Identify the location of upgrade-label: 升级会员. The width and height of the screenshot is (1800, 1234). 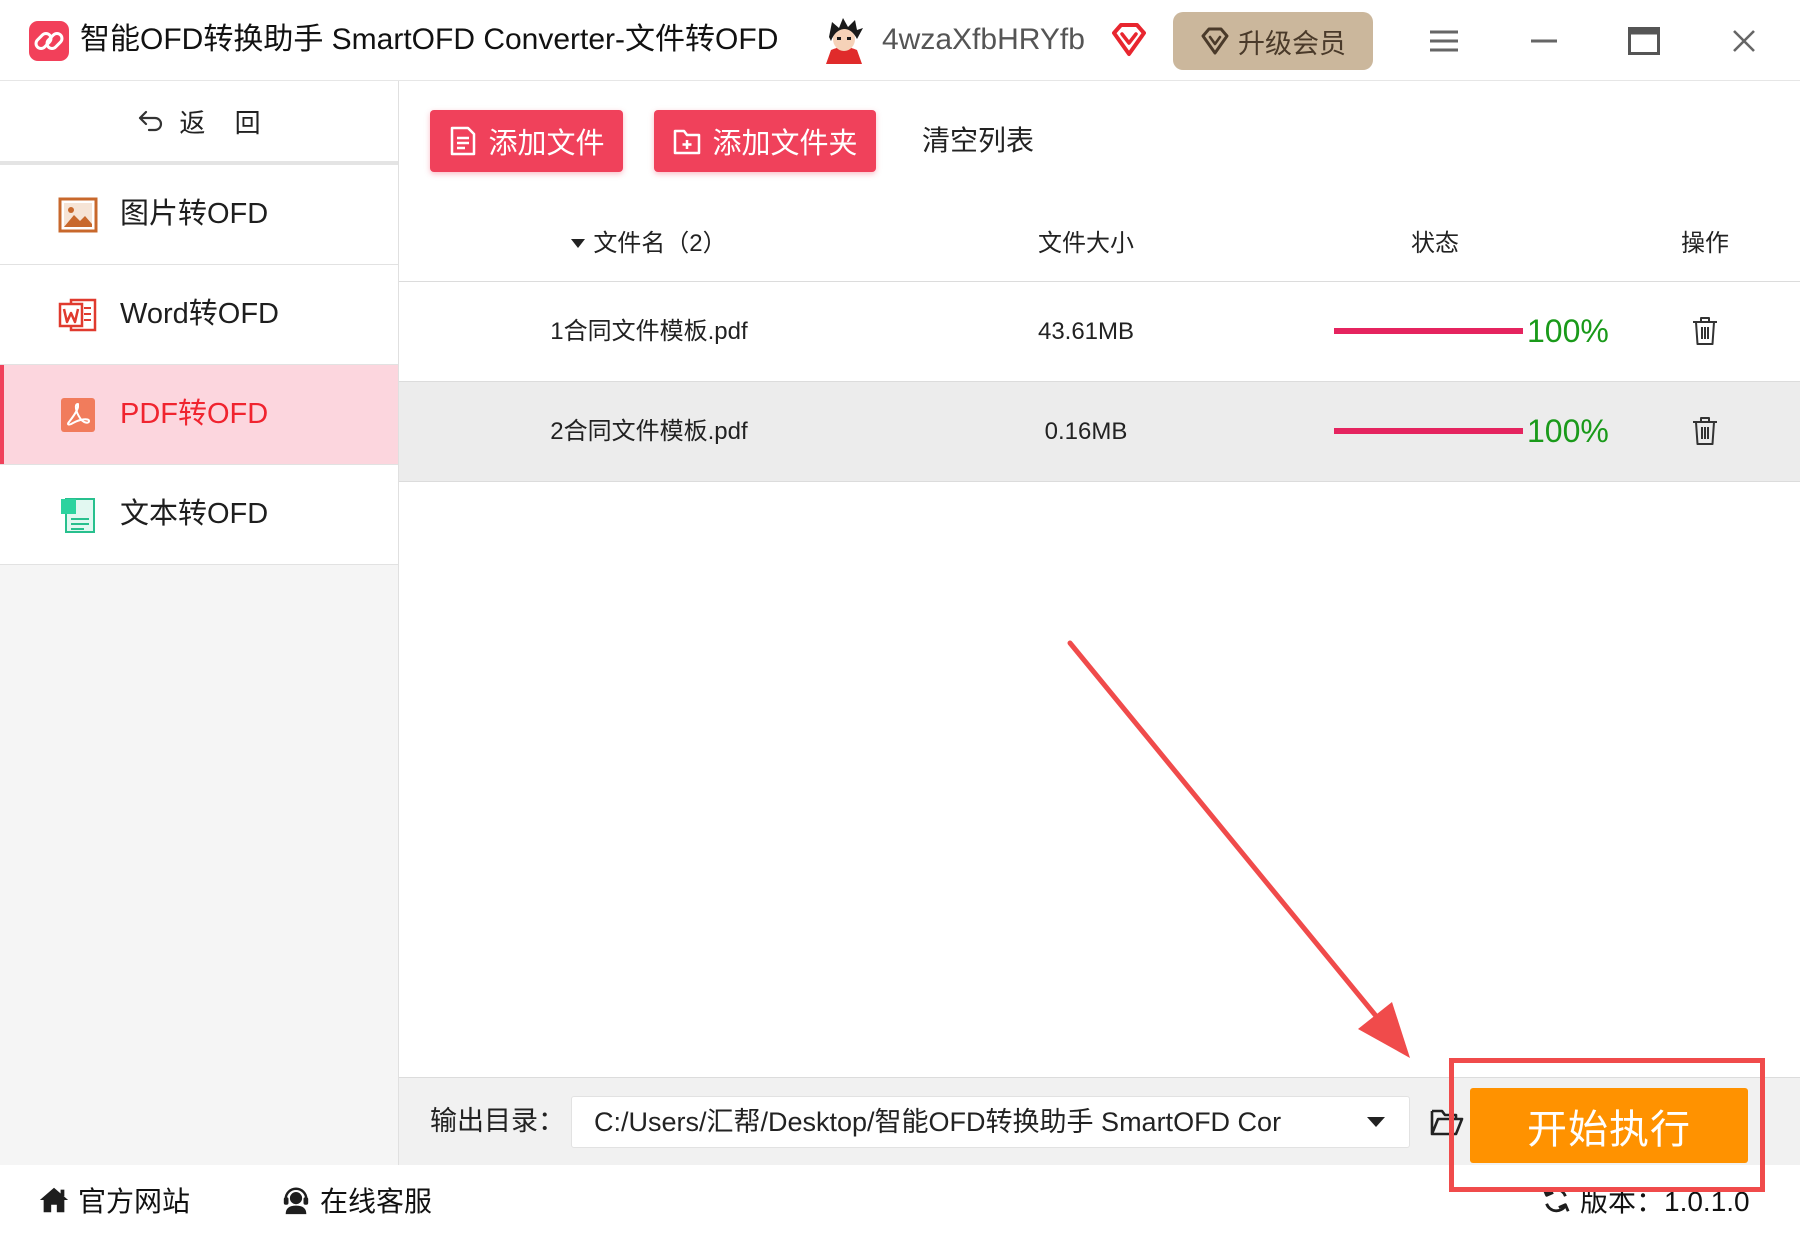
(1292, 43).